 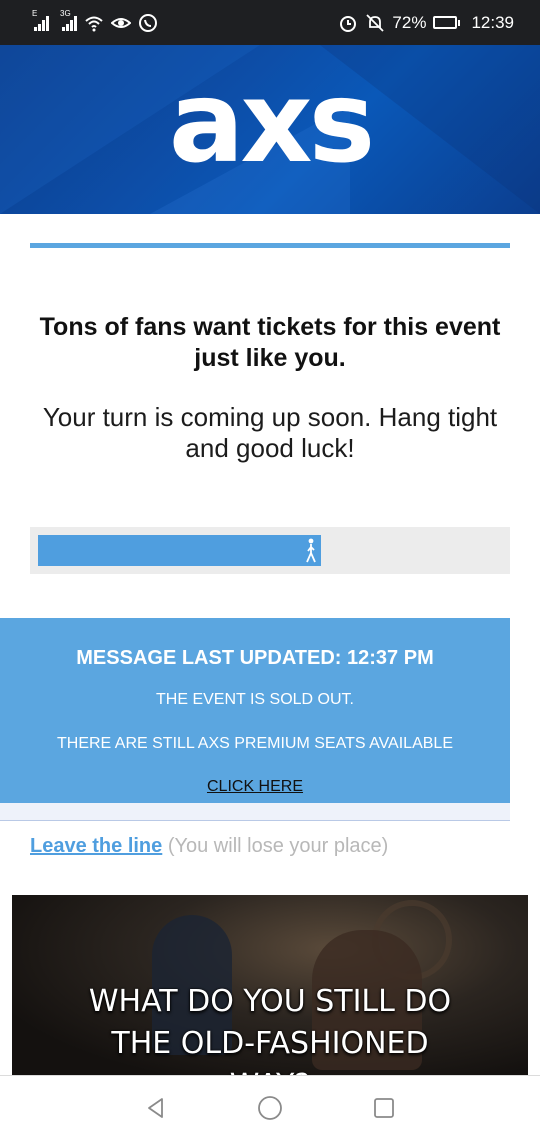 What do you see at coordinates (348, 23) in the screenshot?
I see `alarm-icon` at bounding box center [348, 23].